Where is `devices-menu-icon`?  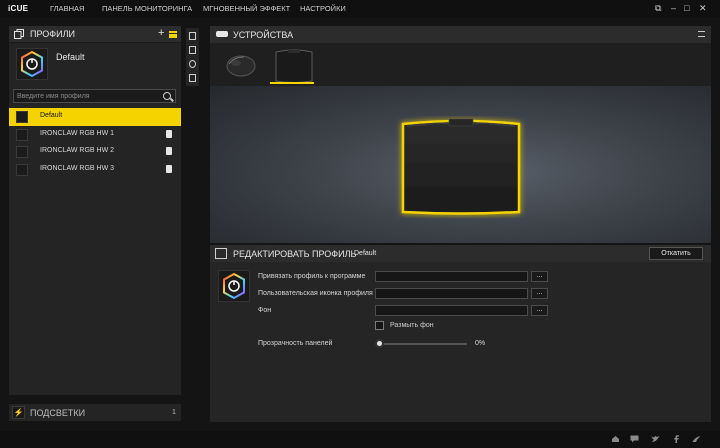
devices-menu-icon is located at coordinates (701, 34).